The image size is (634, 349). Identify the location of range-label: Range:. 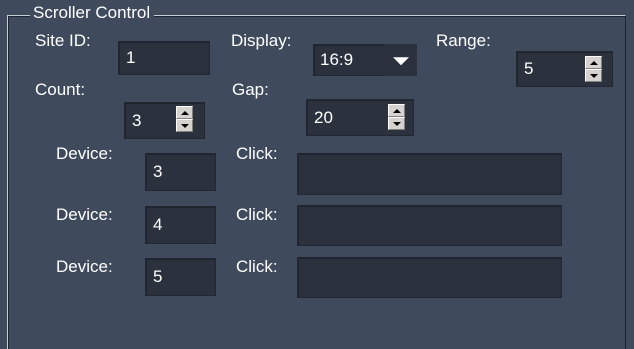
(463, 40).